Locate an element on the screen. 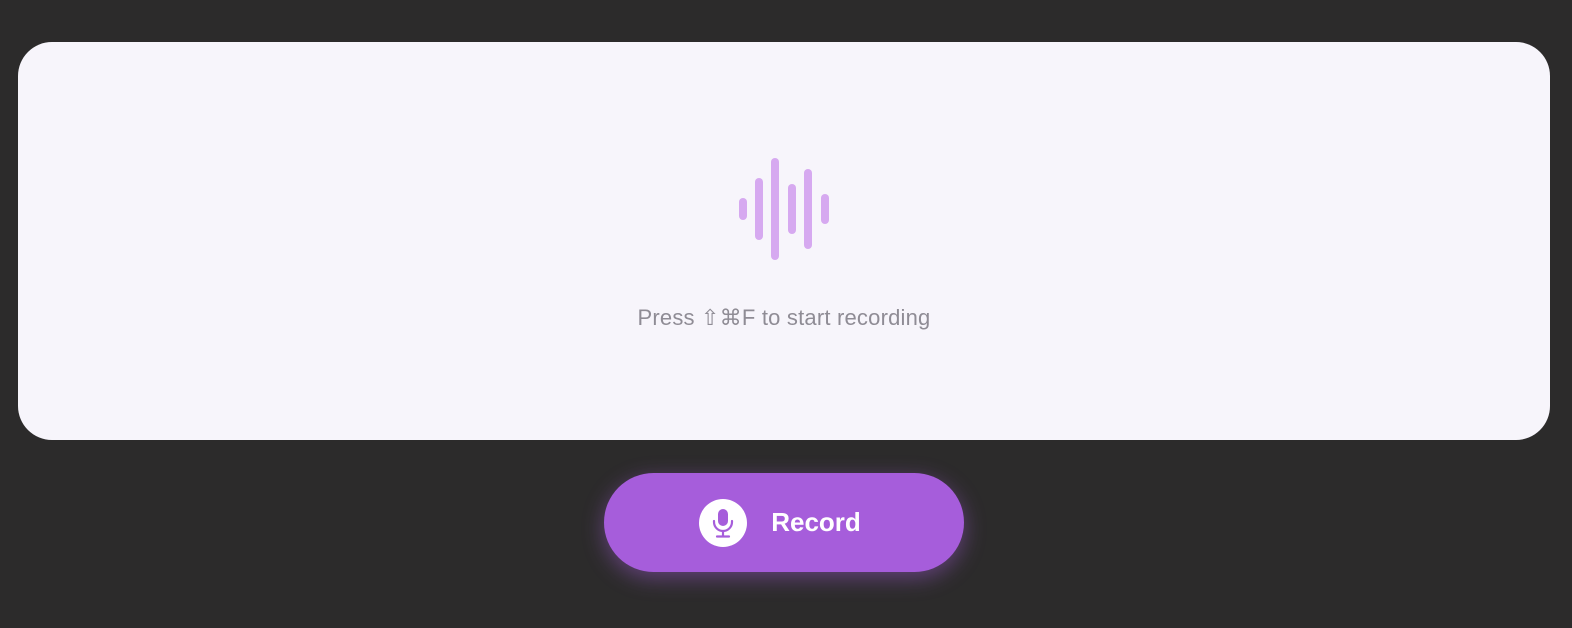 The image size is (1572, 628). waveform-icon is located at coordinates (784, 209).